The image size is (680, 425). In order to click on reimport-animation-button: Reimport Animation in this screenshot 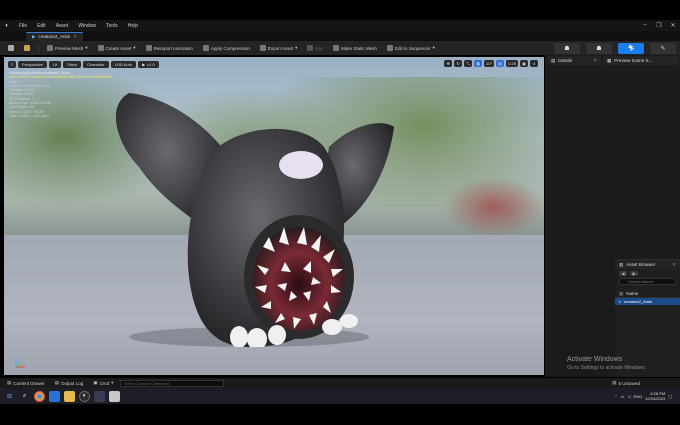, I will do `click(169, 48)`.